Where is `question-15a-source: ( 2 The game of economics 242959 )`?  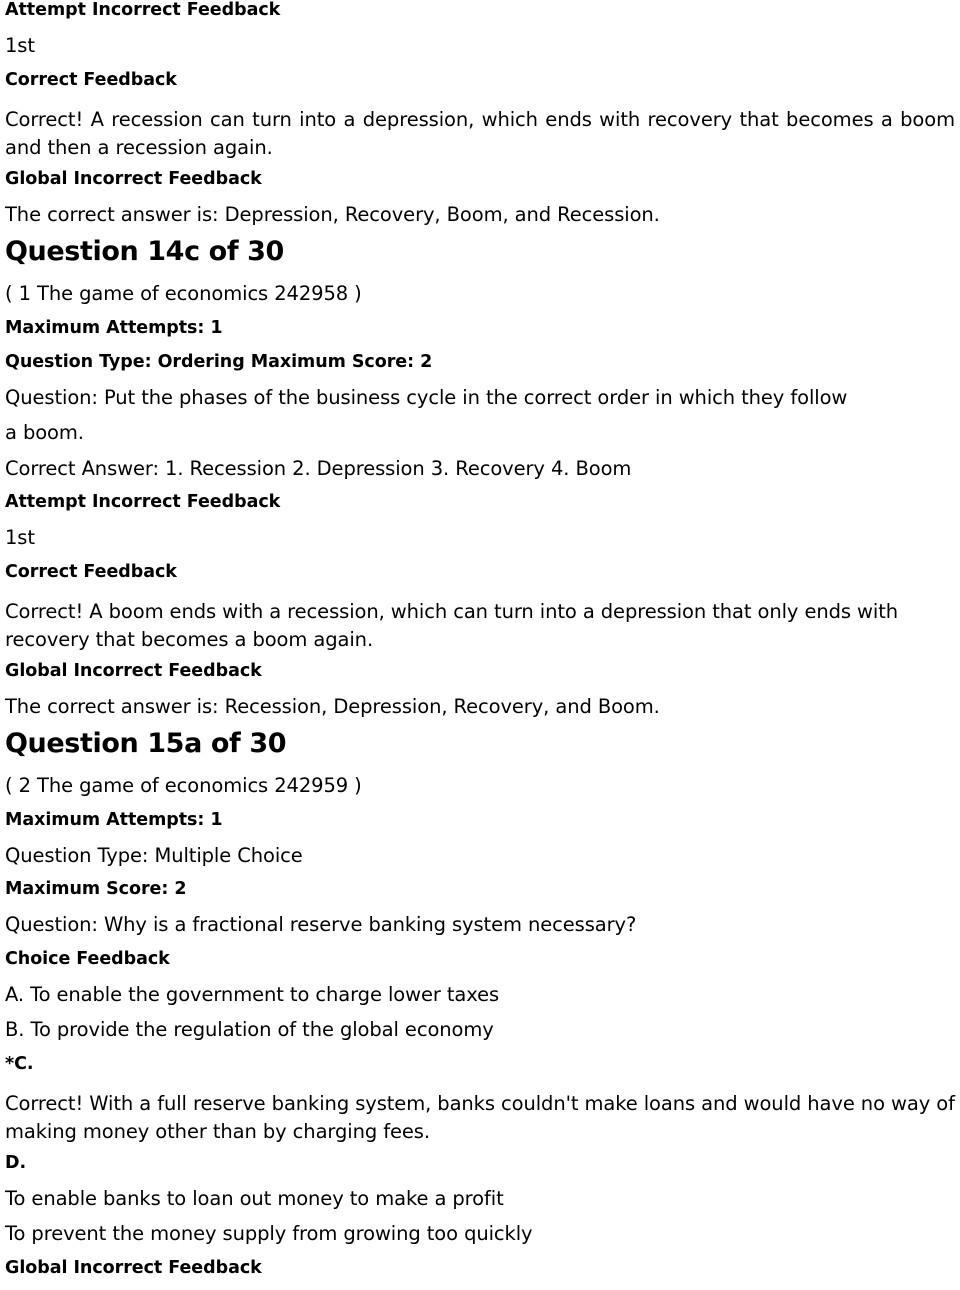 question-15a-source: ( 2 The game of economics 242959 ) is located at coordinates (183, 785).